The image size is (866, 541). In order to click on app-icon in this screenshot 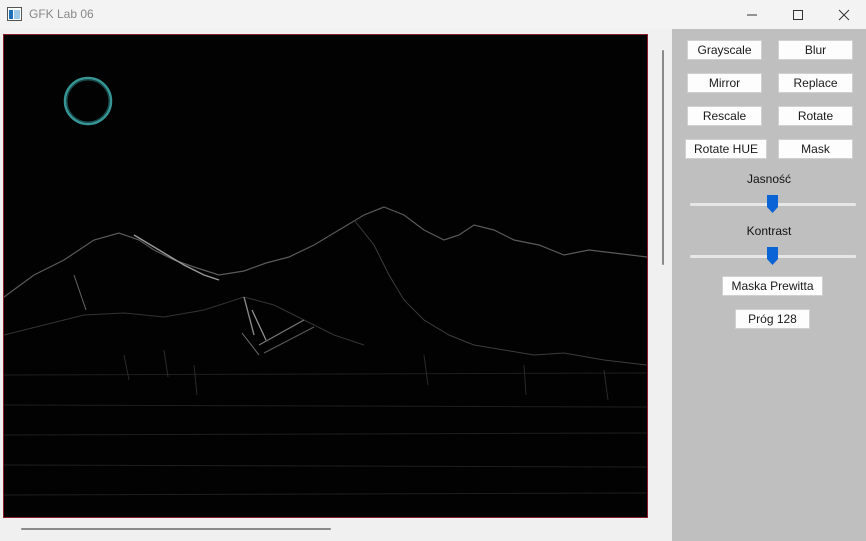, I will do `click(14, 14)`.